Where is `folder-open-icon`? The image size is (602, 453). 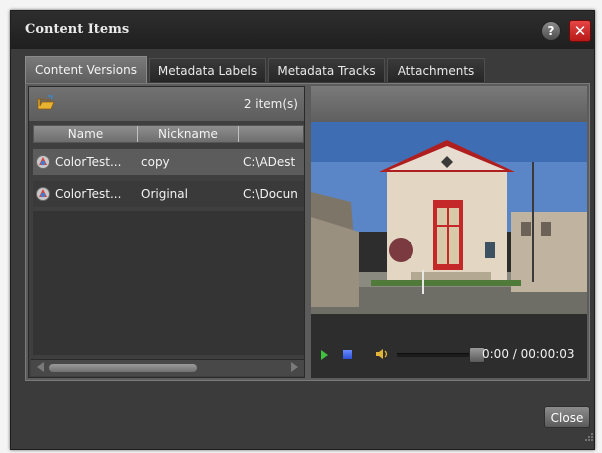
folder-open-icon is located at coordinates (46, 103).